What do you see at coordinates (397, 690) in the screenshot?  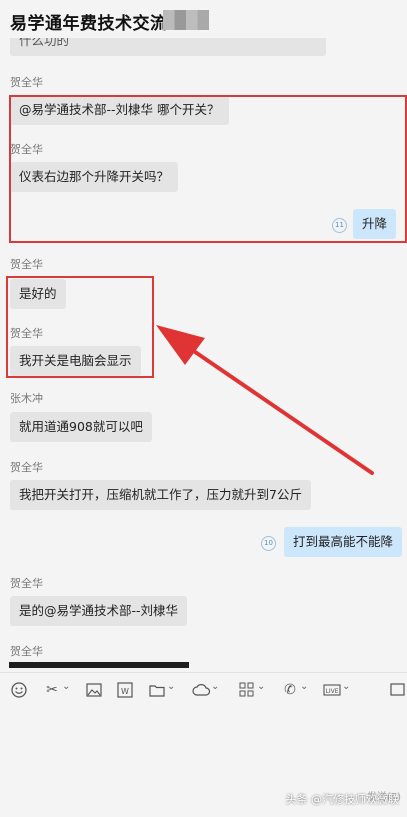 I see `chat-history-icon` at bounding box center [397, 690].